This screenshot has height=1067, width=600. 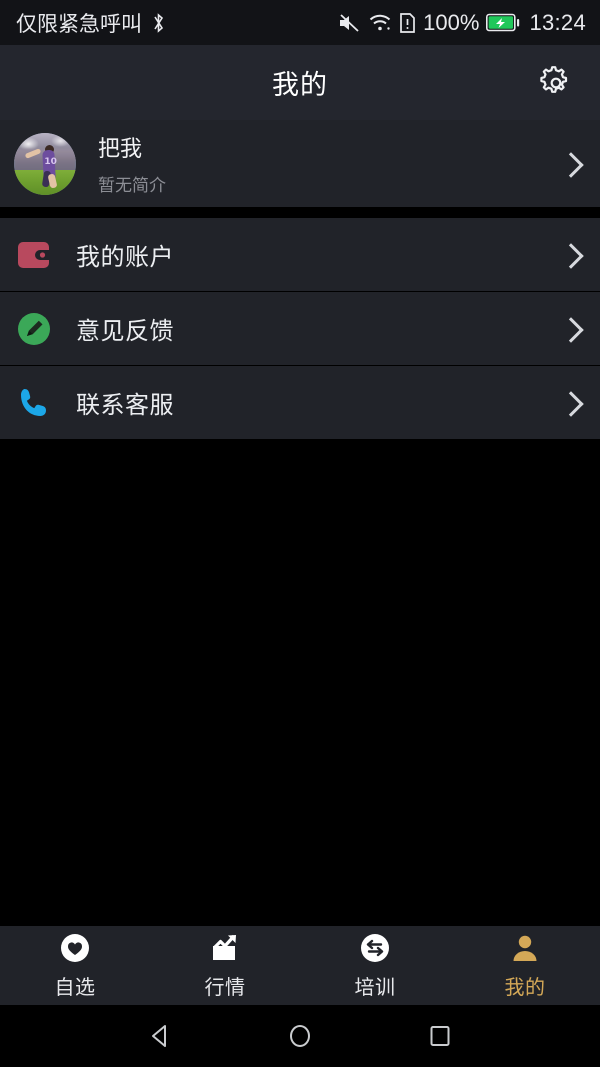 I want to click on gear-icon, so click(x=556, y=83).